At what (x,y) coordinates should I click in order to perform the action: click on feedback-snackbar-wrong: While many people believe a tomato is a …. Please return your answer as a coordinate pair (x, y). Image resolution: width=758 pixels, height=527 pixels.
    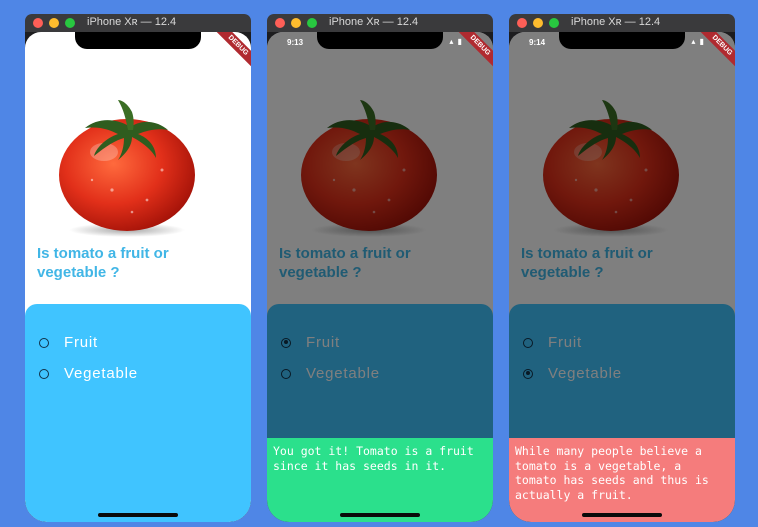
    Looking at the image, I should click on (622, 480).